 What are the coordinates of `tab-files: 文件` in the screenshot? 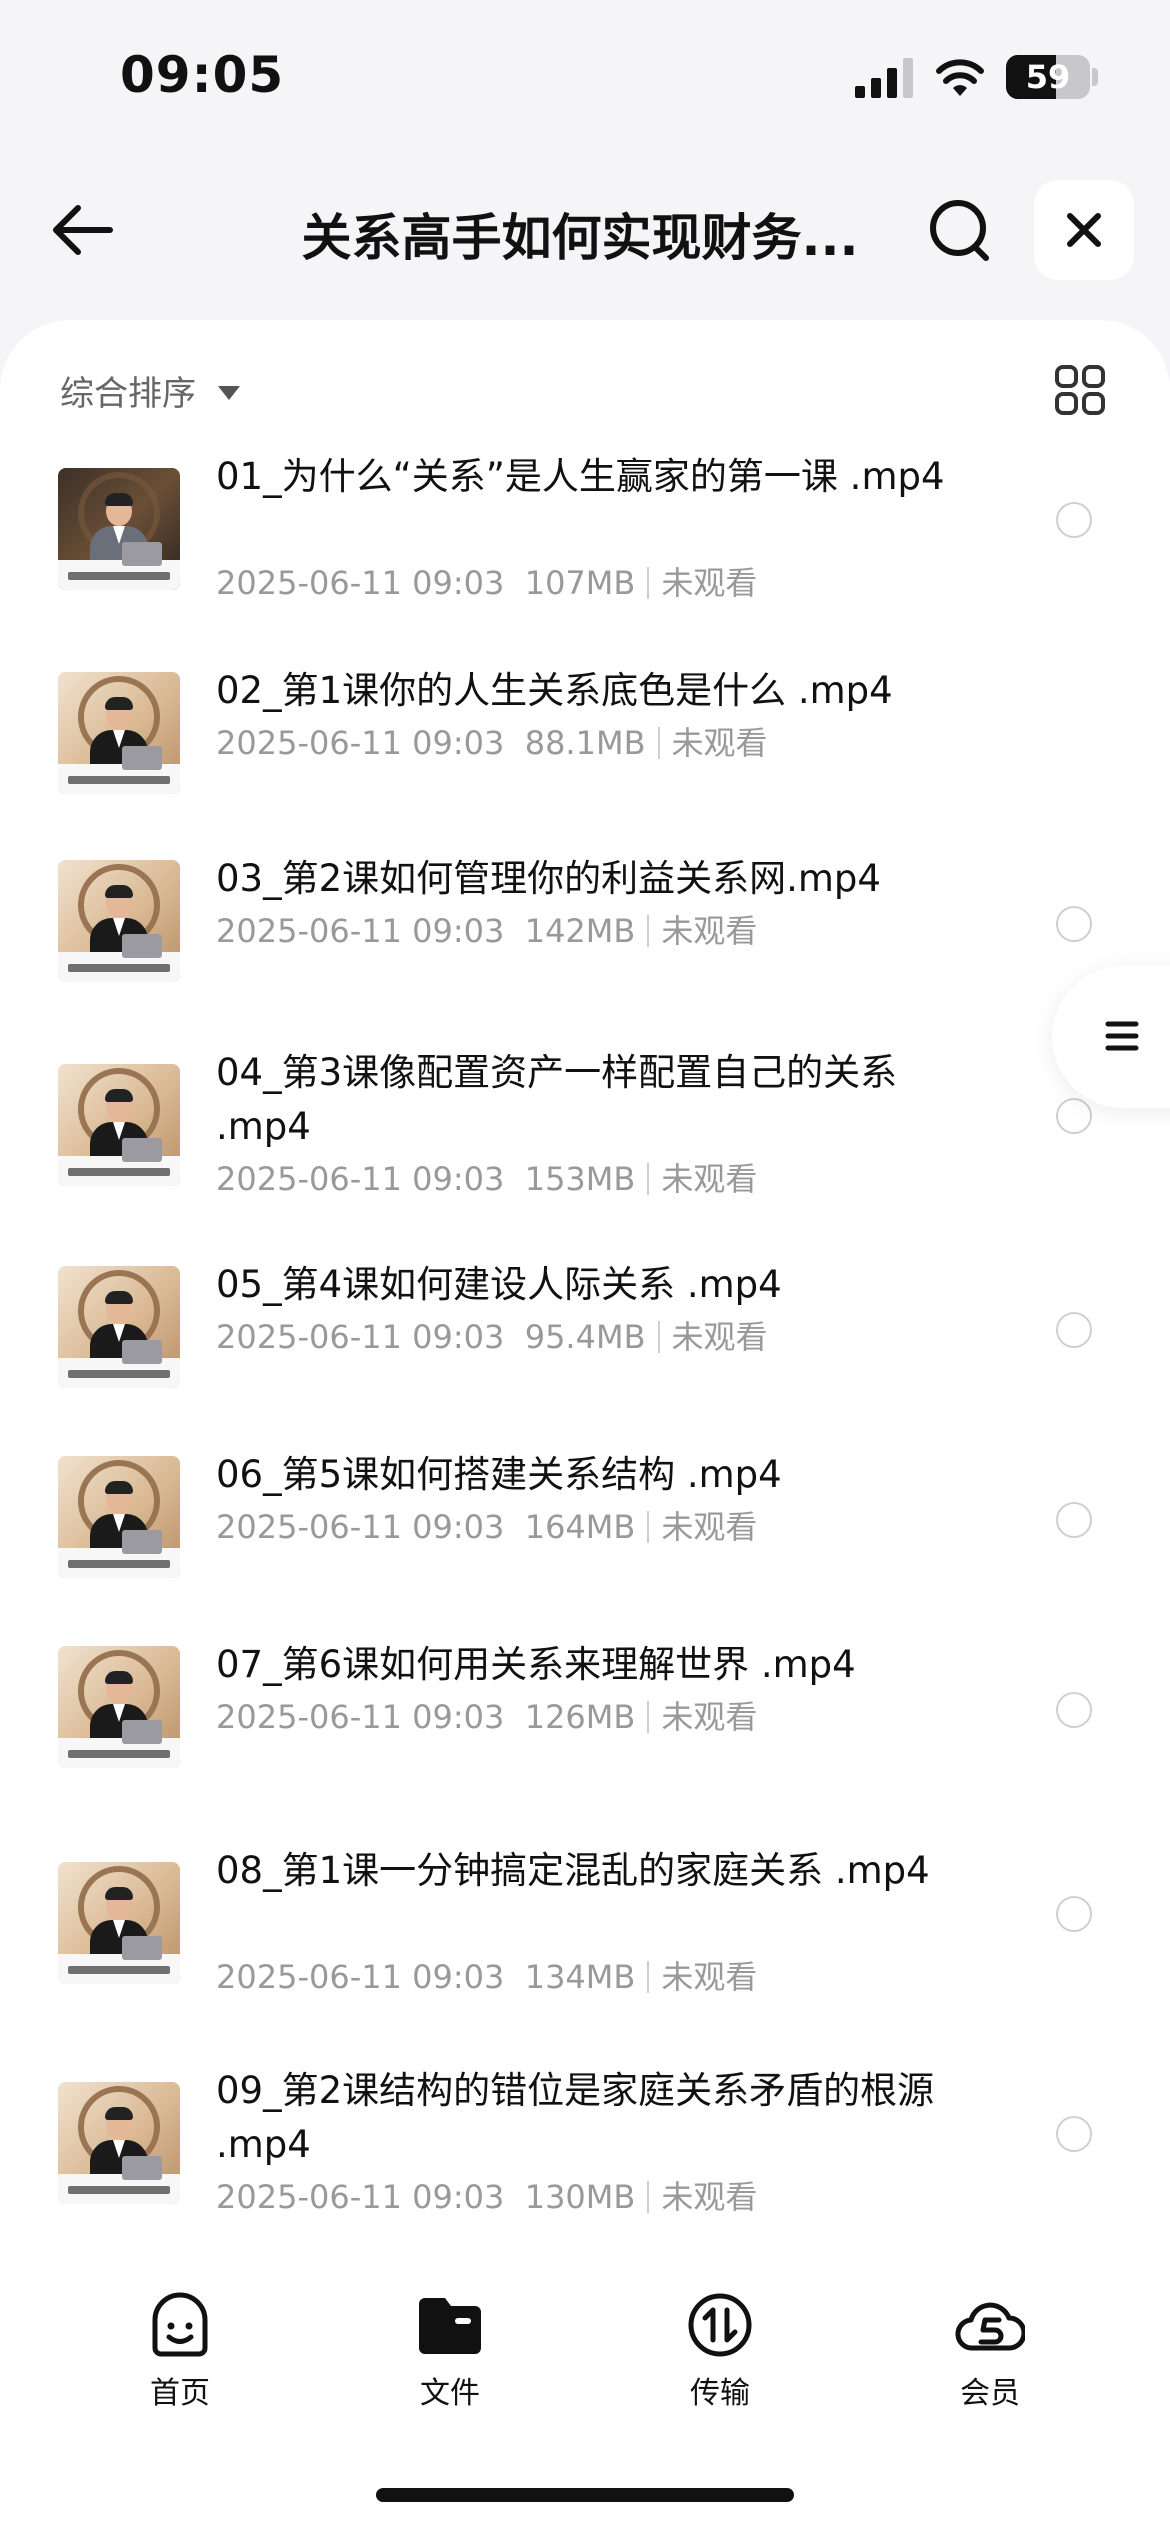 It's located at (450, 2355).